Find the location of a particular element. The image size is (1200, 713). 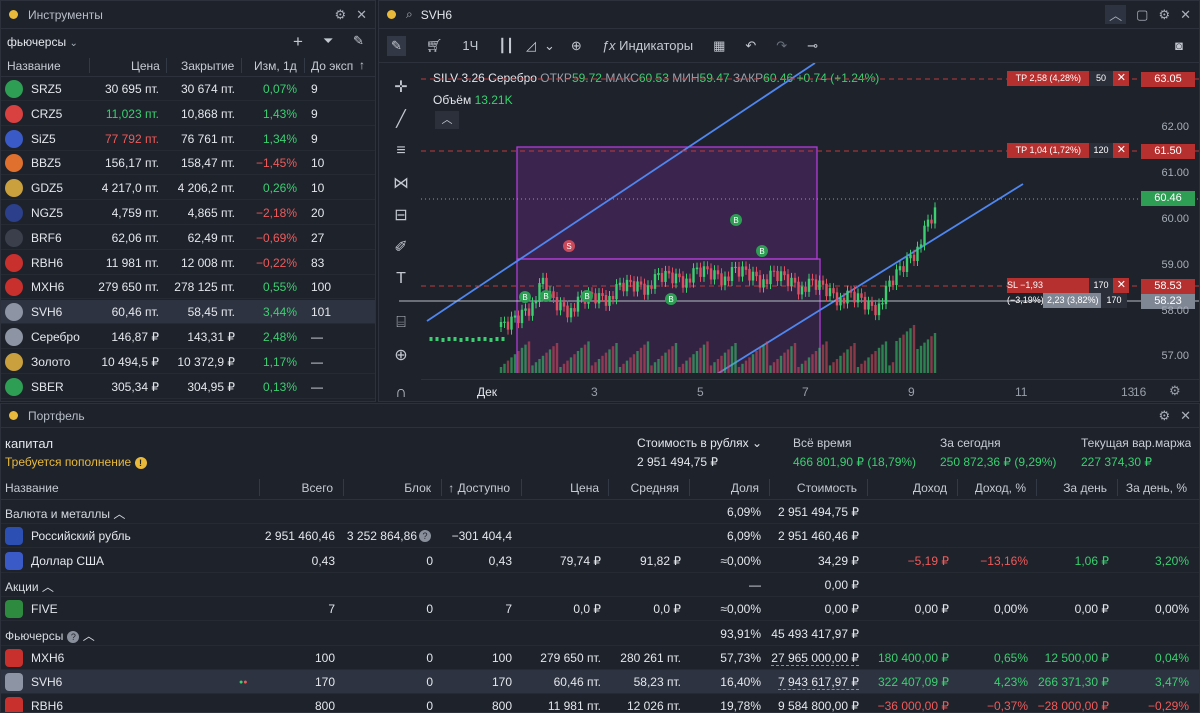

maximize-icon: ▢ is located at coordinates (1142, 15).